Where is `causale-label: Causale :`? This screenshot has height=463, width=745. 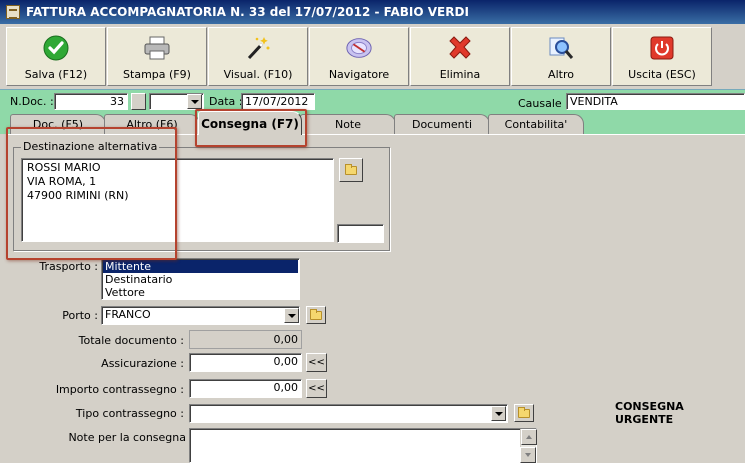
causale-label: Causale : is located at coordinates (543, 103).